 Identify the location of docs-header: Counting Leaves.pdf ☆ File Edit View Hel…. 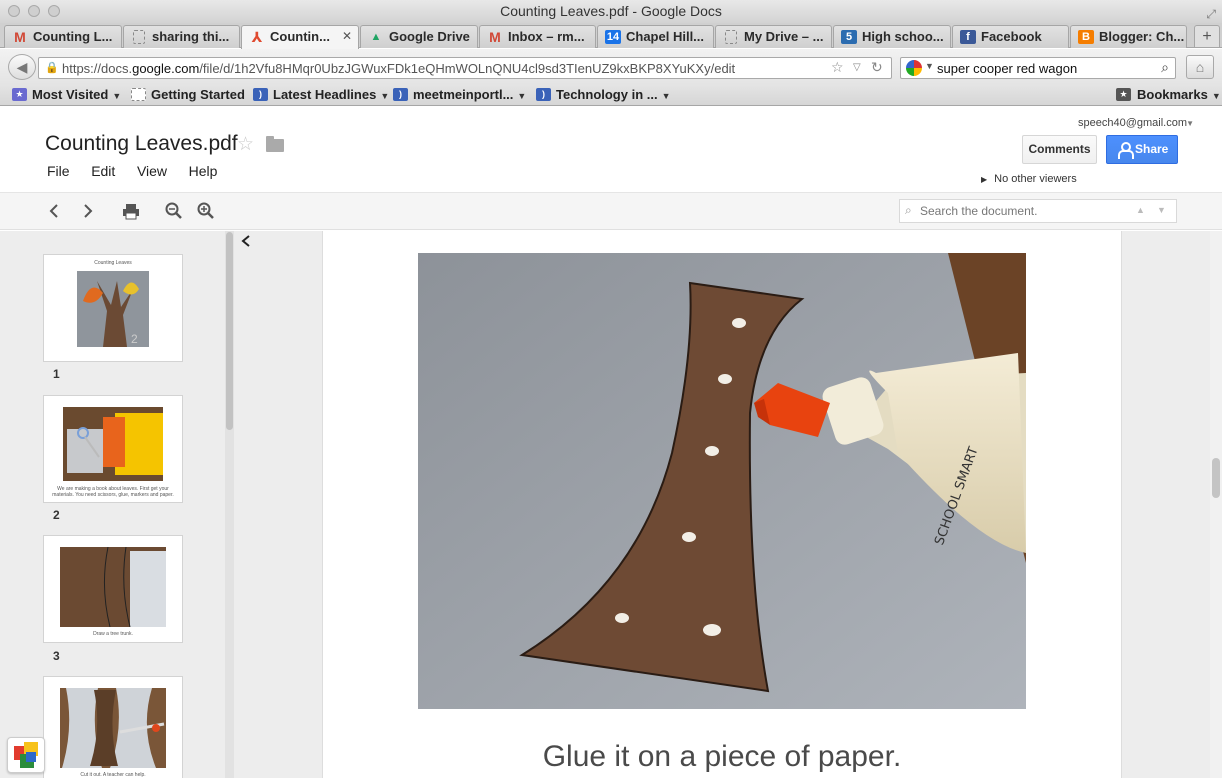
(611, 150).